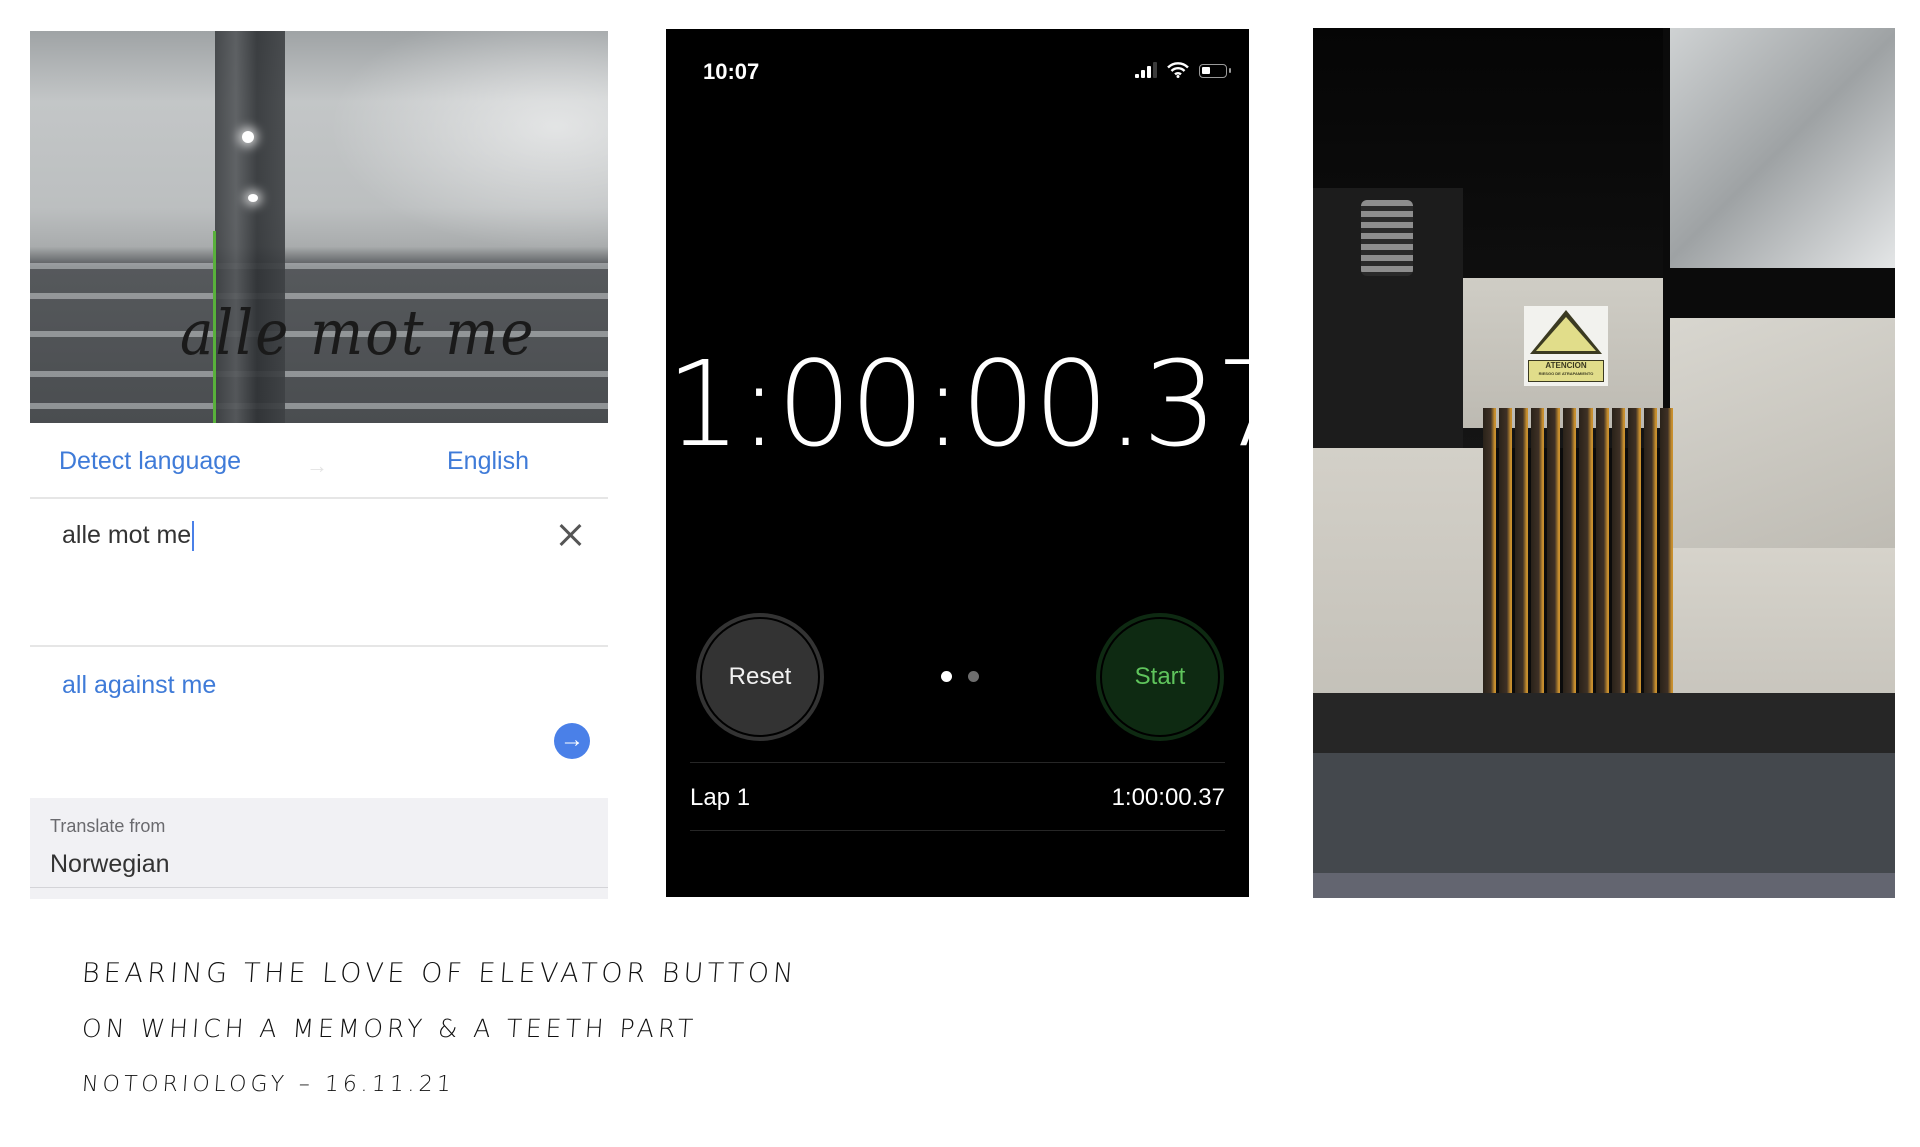  I want to click on caption-line-1: Bearing the love of elevator button, so click(439, 973).